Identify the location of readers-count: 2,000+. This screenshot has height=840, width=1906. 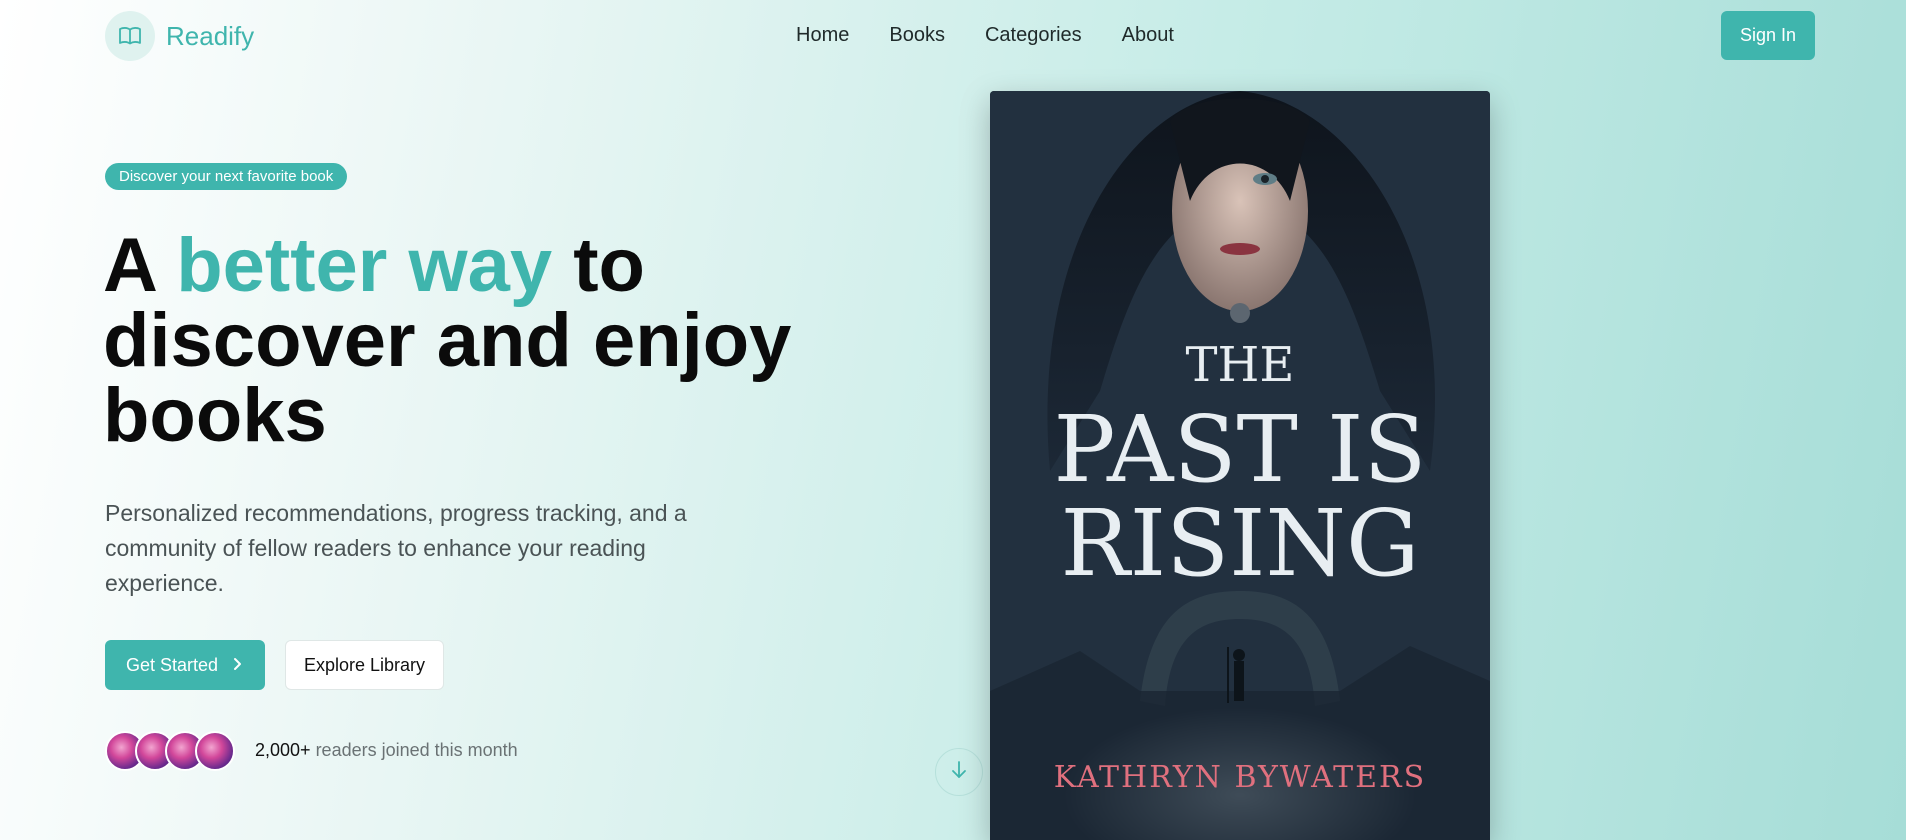
(283, 750).